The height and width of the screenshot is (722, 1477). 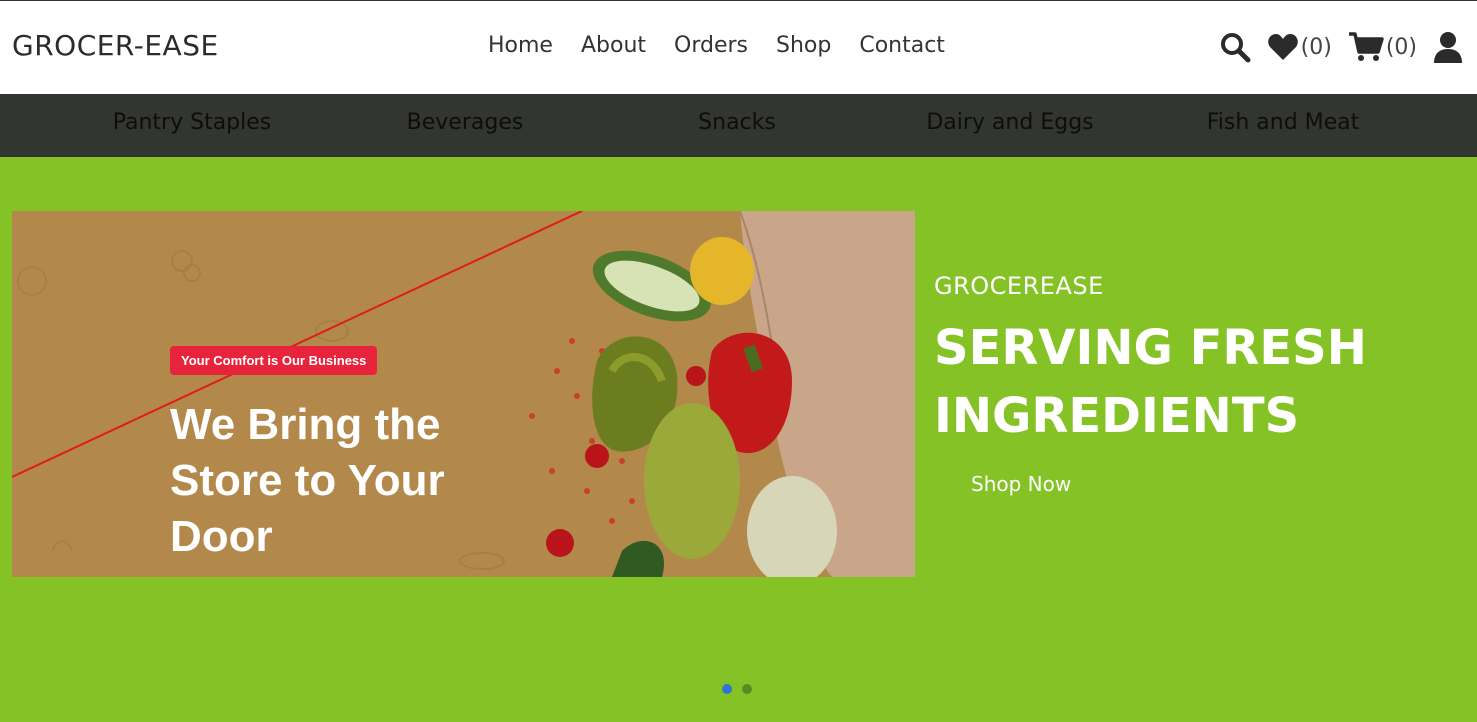 I want to click on search-icon, so click(x=1235, y=48).